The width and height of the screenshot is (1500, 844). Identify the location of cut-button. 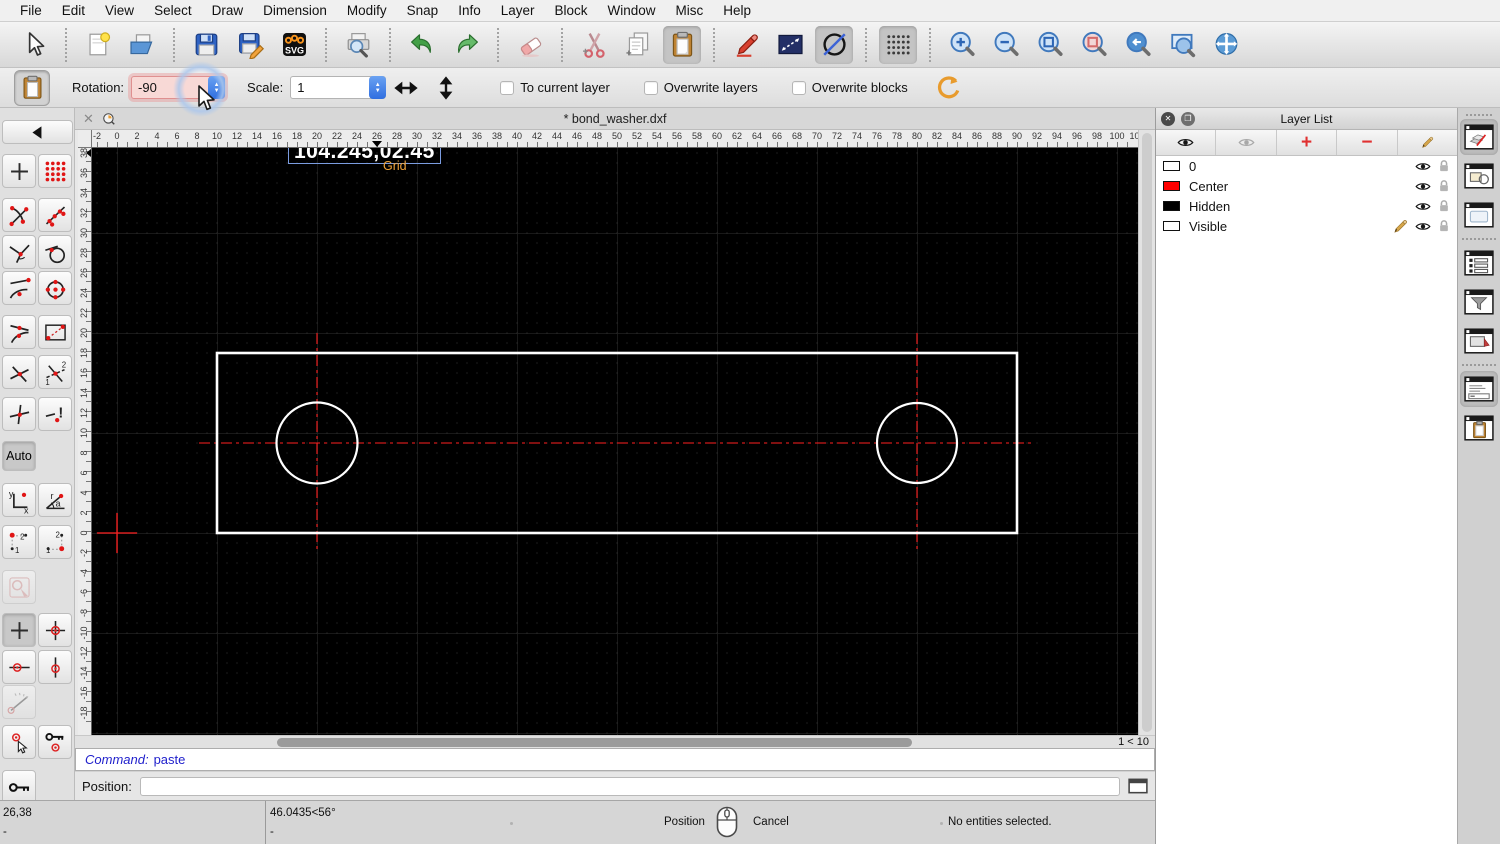
(594, 45).